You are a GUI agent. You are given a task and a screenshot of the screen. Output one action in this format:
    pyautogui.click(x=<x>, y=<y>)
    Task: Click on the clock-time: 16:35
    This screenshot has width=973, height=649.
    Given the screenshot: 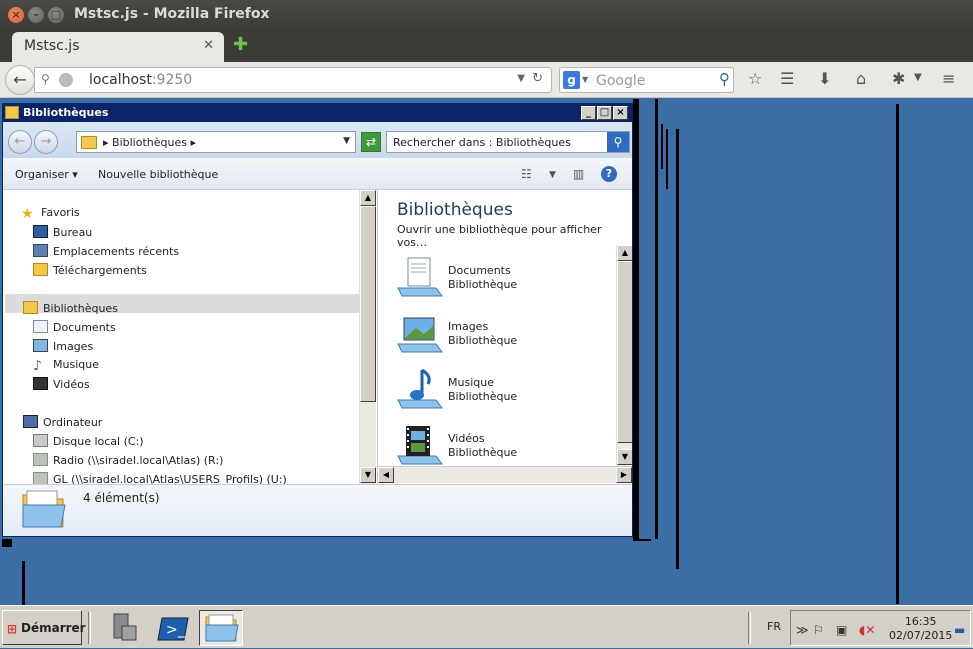 What is the action you would take?
    pyautogui.click(x=920, y=621)
    